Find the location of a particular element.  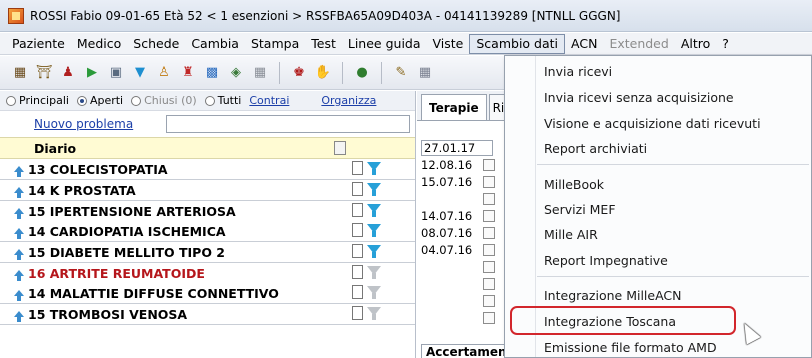

person-red-icon: ♜ is located at coordinates (188, 73).